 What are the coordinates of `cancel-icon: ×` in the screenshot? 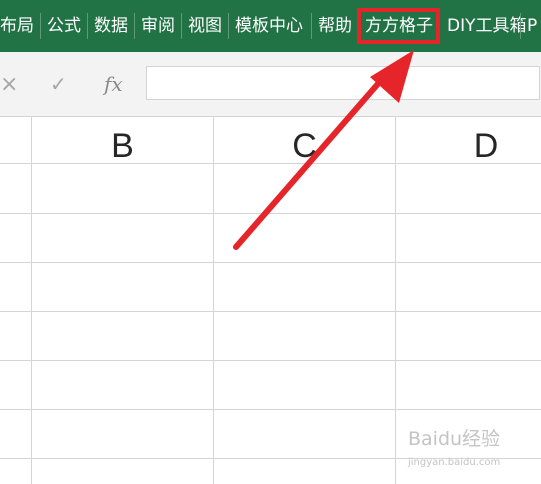 It's located at (9, 84).